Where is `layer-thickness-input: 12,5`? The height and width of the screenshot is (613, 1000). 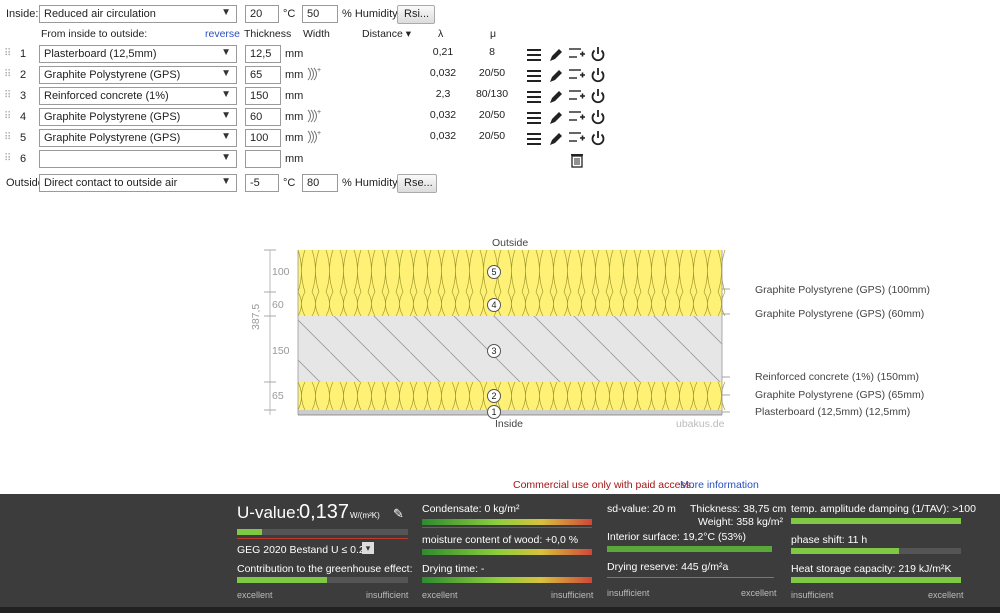 layer-thickness-input: 12,5 is located at coordinates (263, 54).